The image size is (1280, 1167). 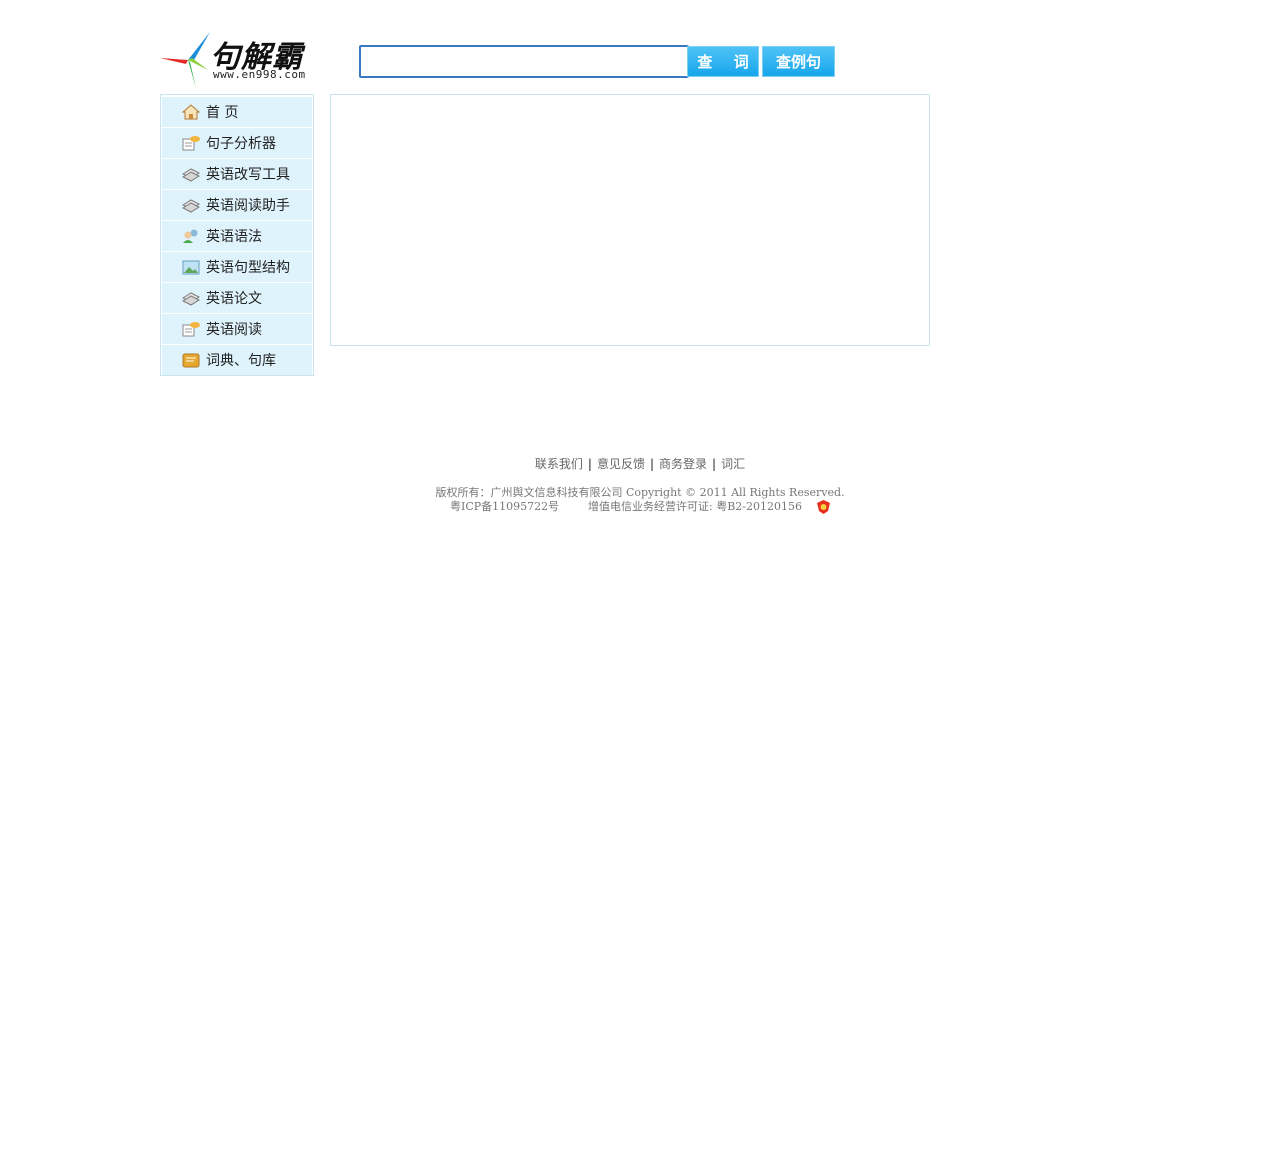 What do you see at coordinates (823, 507) in the screenshot?
I see `police-badge-icon` at bounding box center [823, 507].